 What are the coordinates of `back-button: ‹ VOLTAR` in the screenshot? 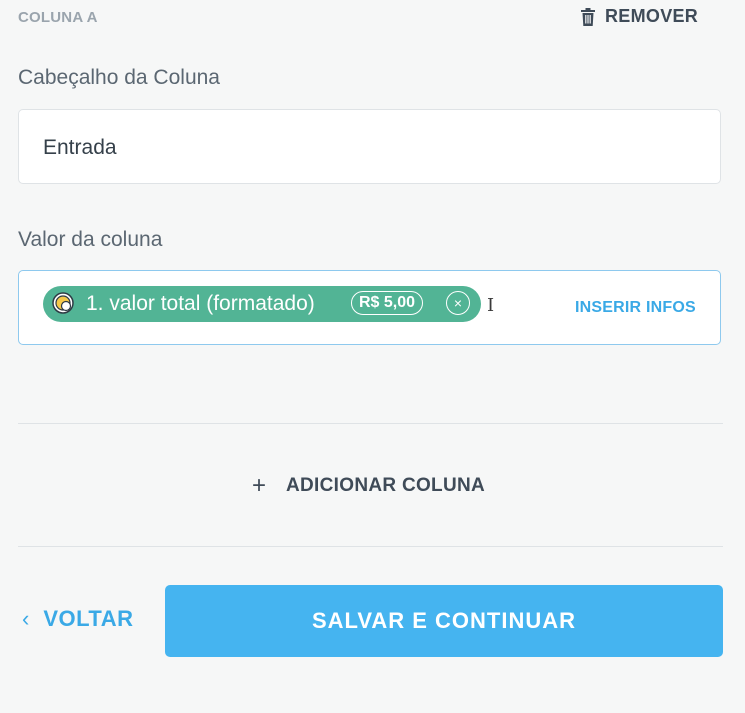 It's located at (78, 619).